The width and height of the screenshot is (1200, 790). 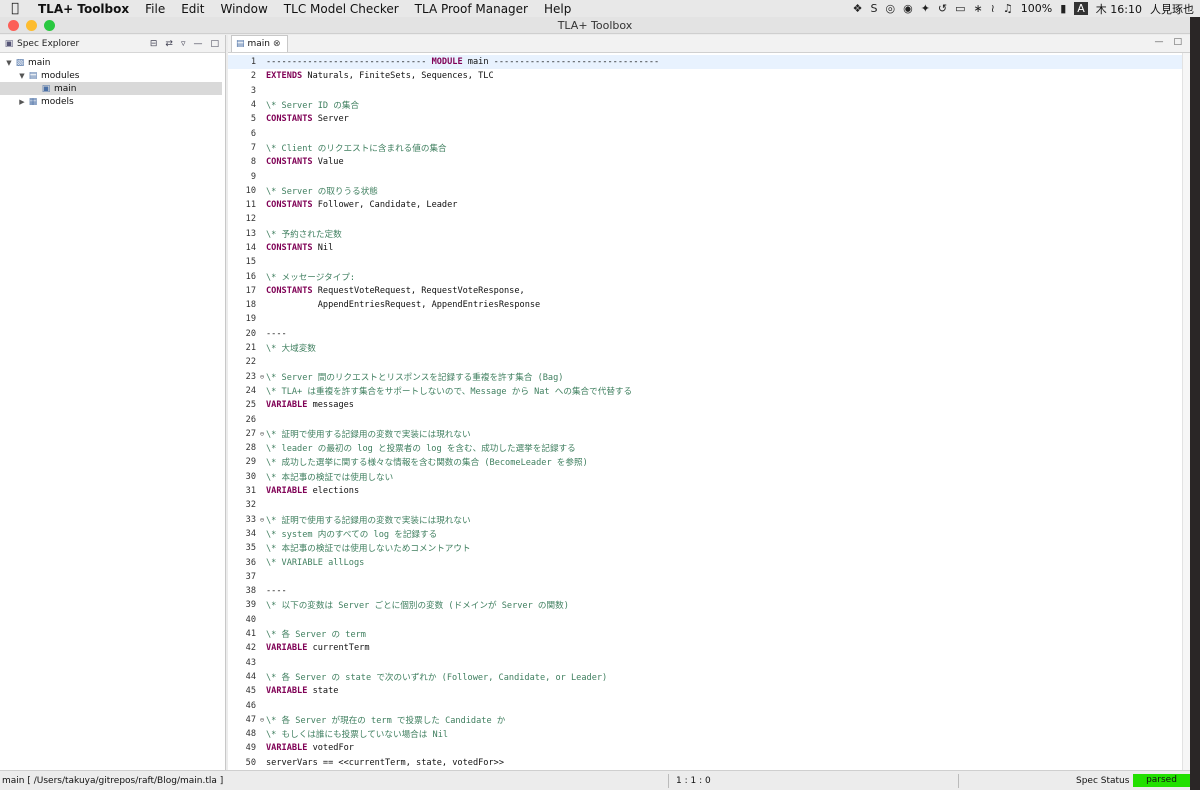 What do you see at coordinates (993, 8) in the screenshot?
I see `wifi-icon: ≀` at bounding box center [993, 8].